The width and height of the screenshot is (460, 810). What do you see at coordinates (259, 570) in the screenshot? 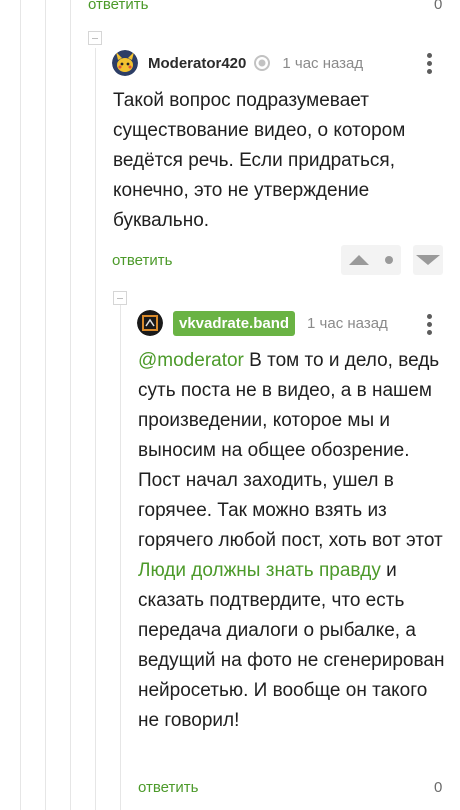
I see `post-link: Люди должны знать правду` at bounding box center [259, 570].